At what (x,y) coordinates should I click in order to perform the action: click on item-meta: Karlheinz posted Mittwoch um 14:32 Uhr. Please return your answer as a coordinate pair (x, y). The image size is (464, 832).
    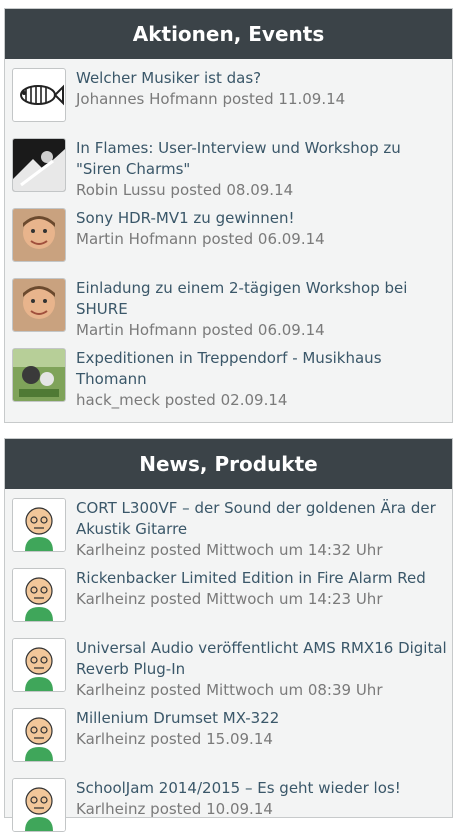
    Looking at the image, I should click on (229, 550).